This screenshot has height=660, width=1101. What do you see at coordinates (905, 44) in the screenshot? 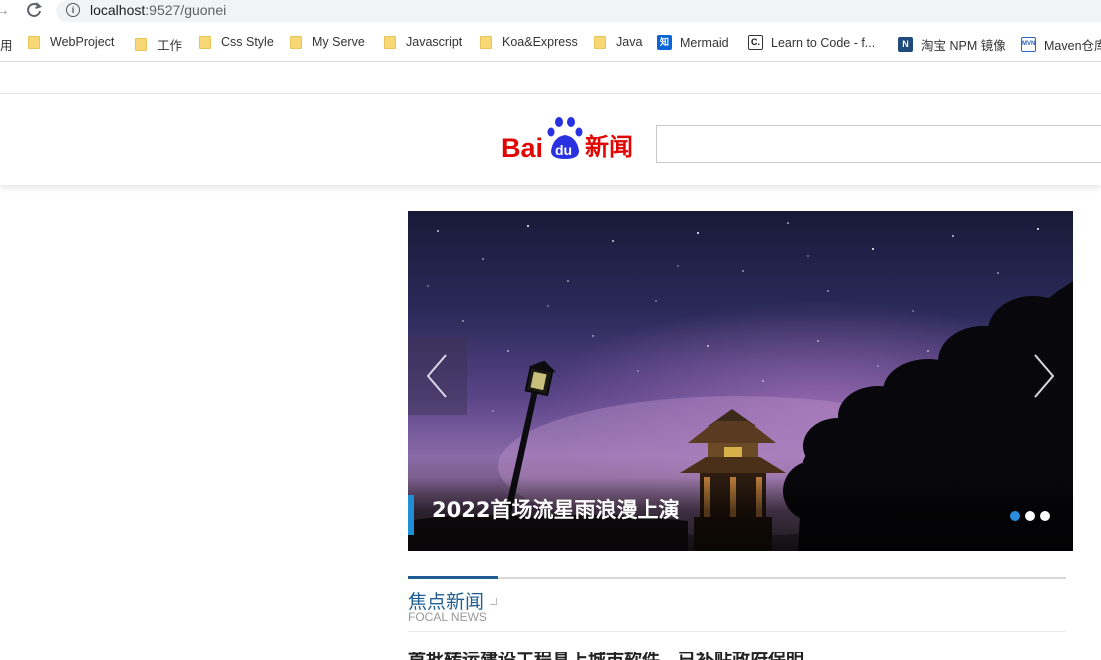
I see `npm-icon: N` at bounding box center [905, 44].